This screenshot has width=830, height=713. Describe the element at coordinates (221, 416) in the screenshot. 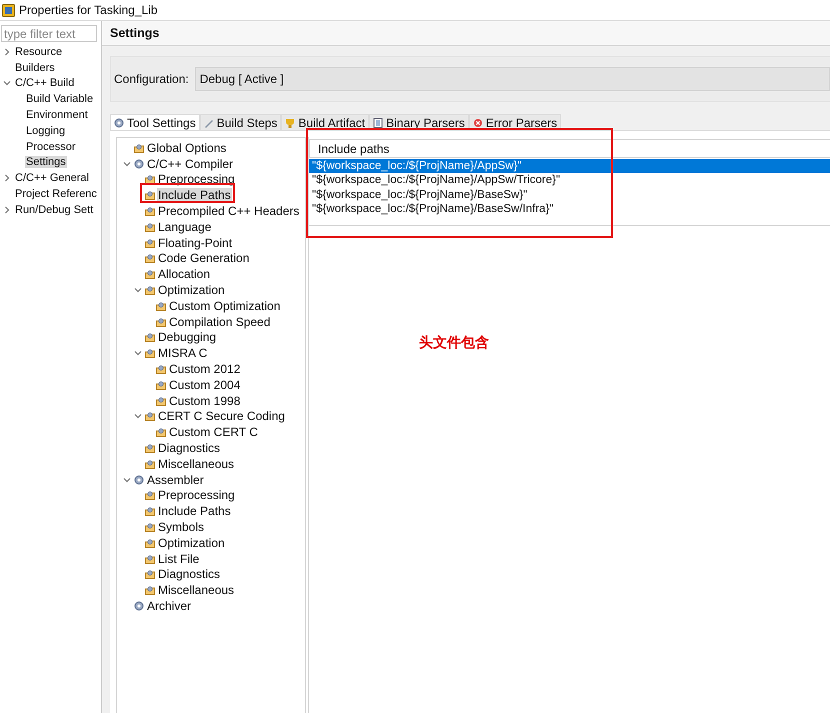

I see `tree-item: CERT C Secure Coding` at that location.